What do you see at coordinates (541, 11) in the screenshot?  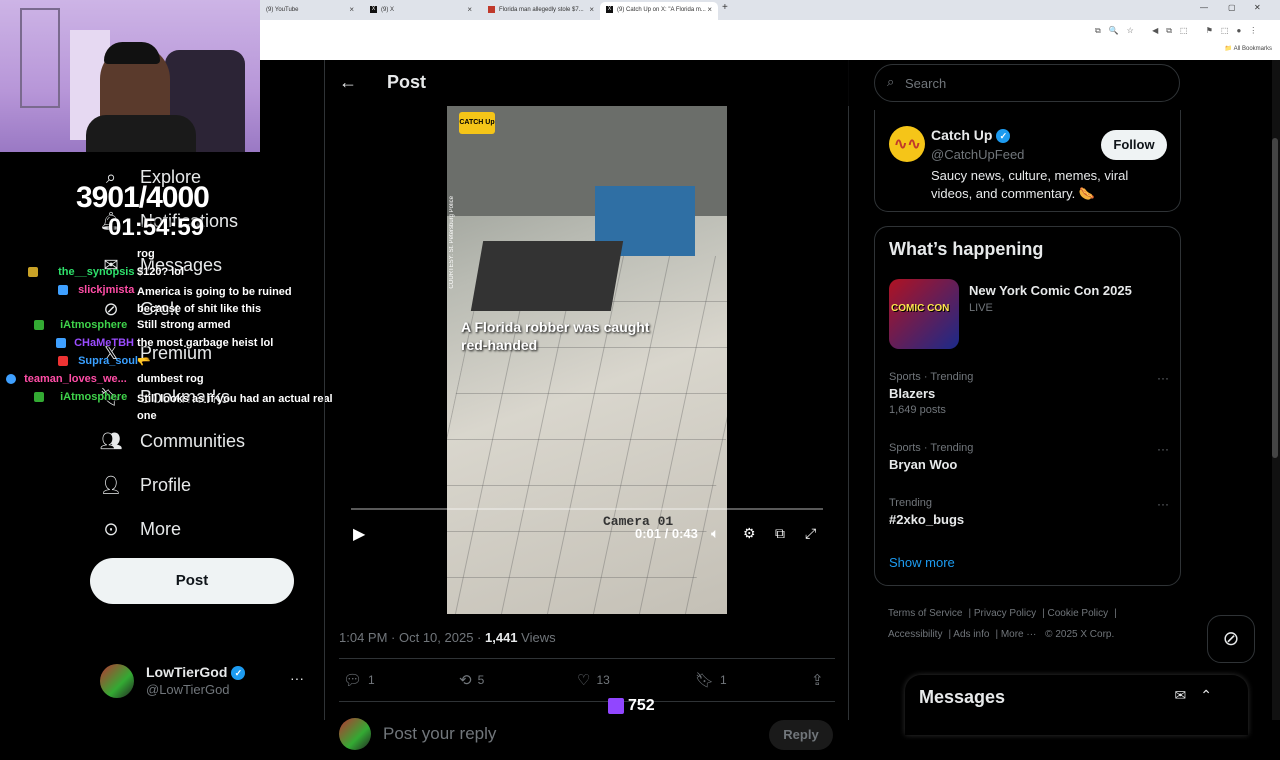 I see `browser-tab-florida-article: Florida man allegedly stole $7... ×` at bounding box center [541, 11].